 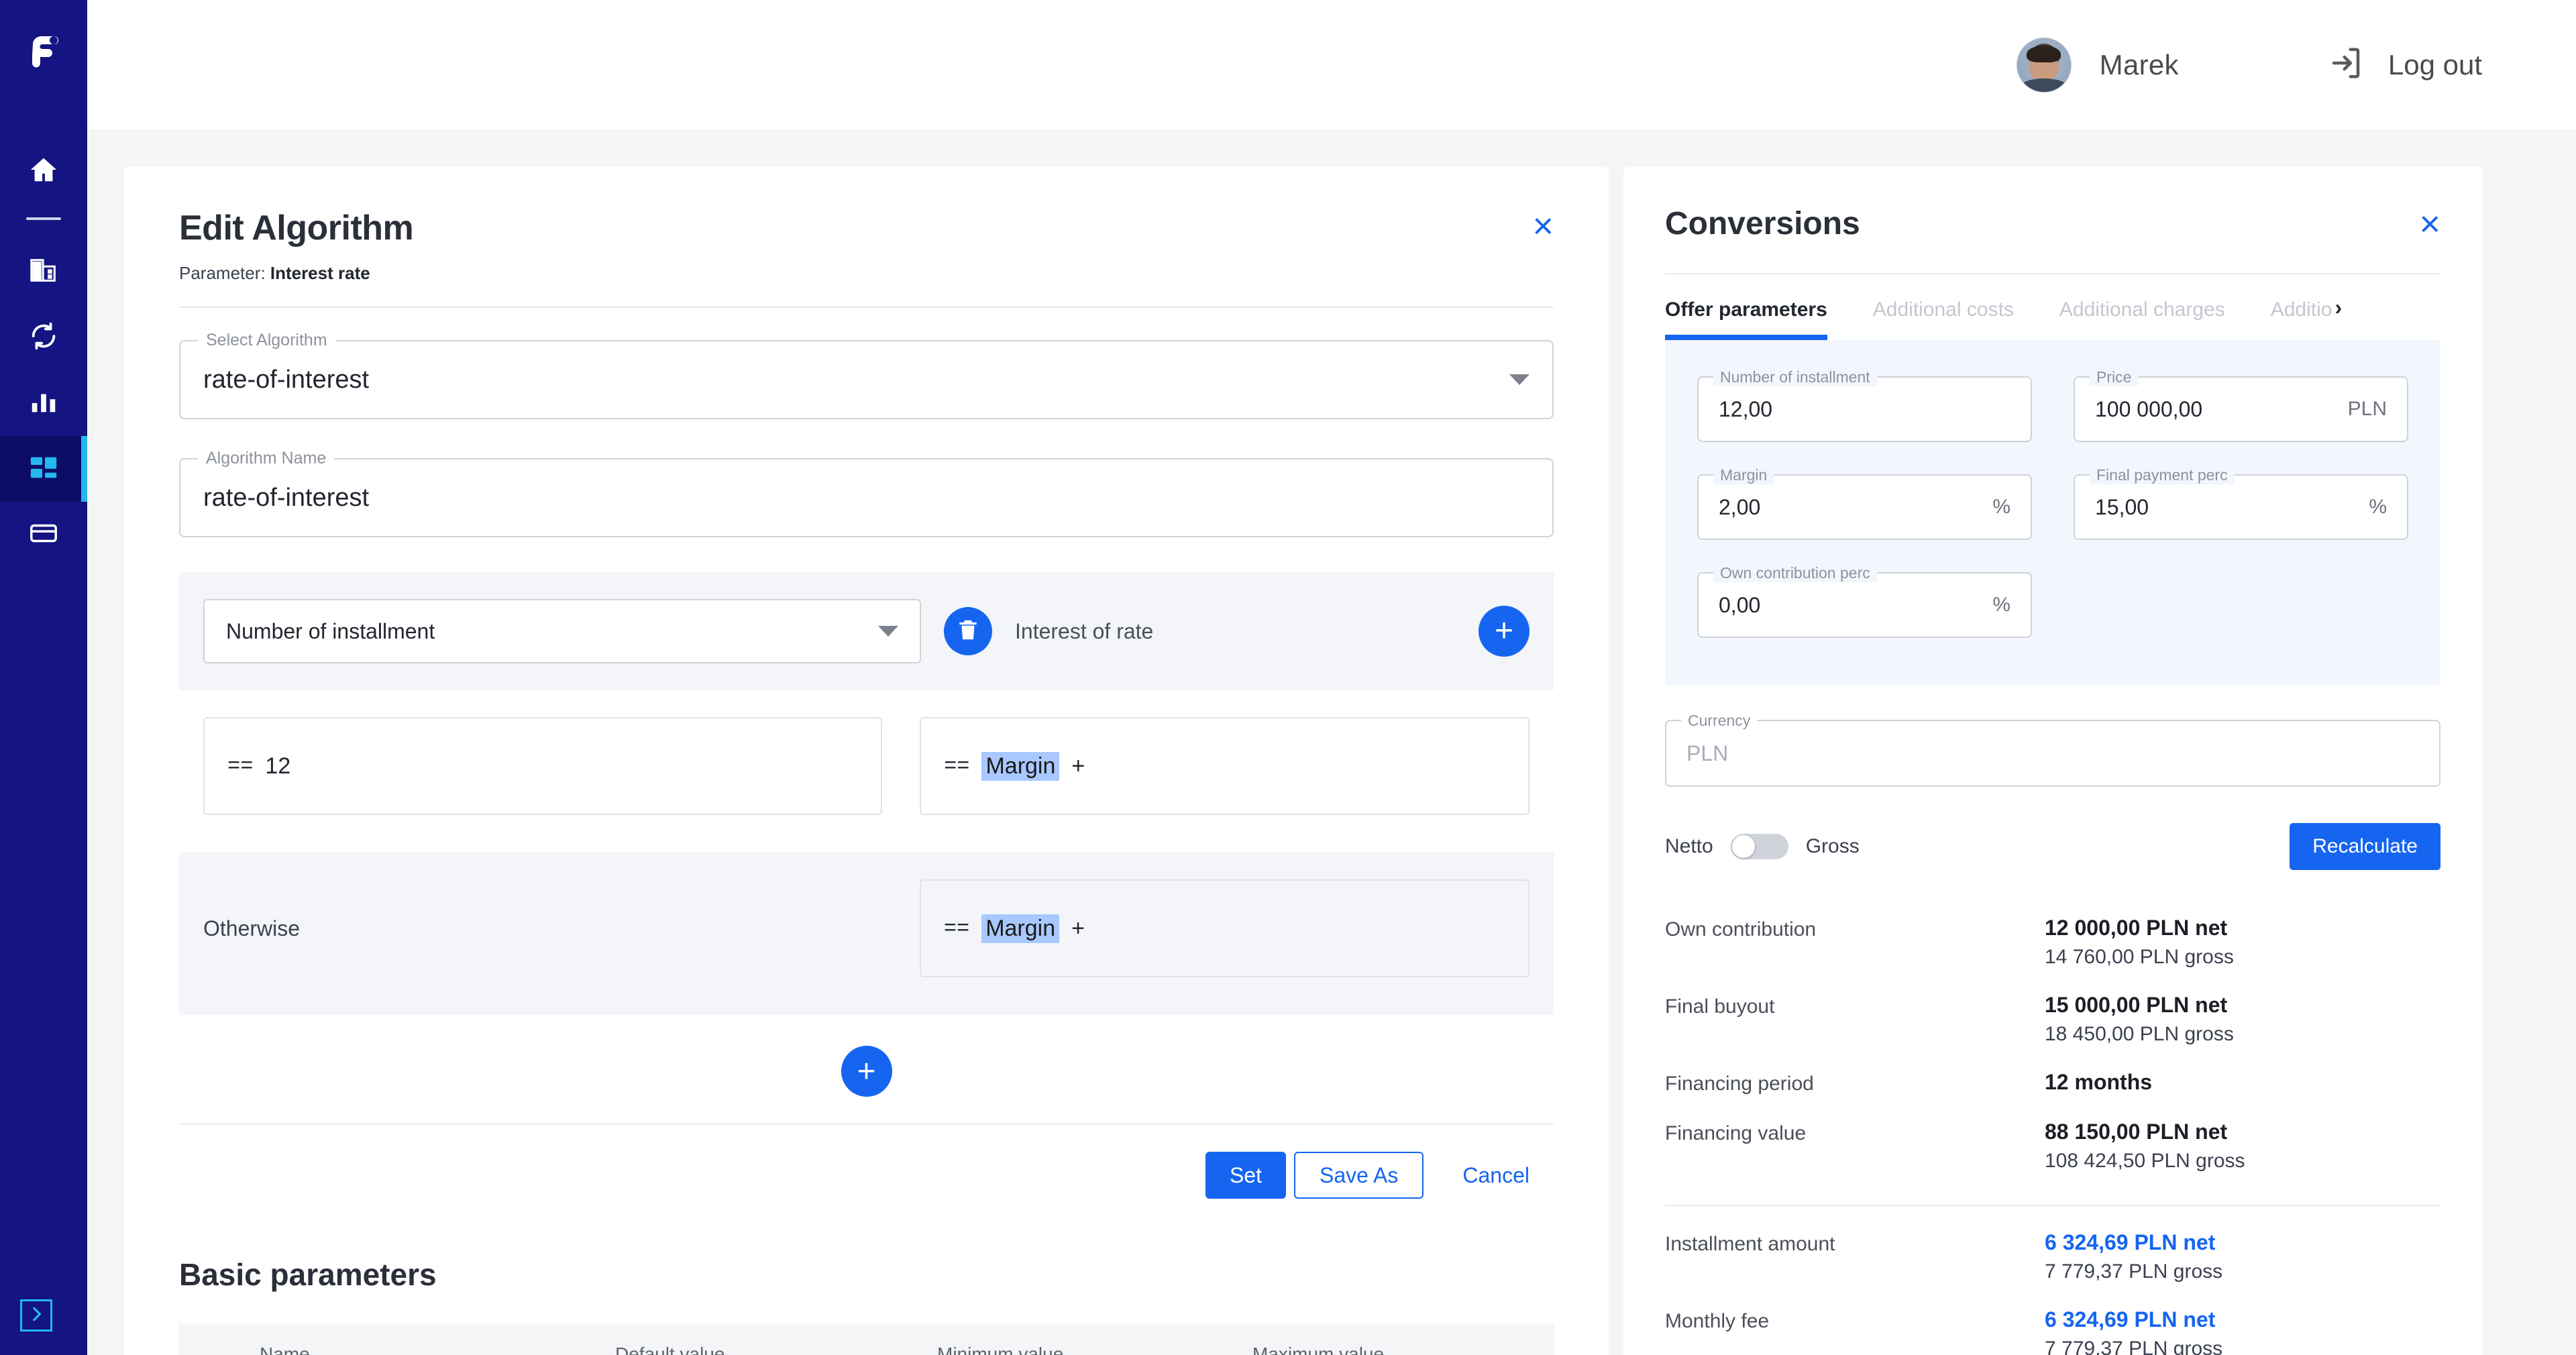 What do you see at coordinates (2378, 507) in the screenshot?
I see `final-payment-perc-suffix: %` at bounding box center [2378, 507].